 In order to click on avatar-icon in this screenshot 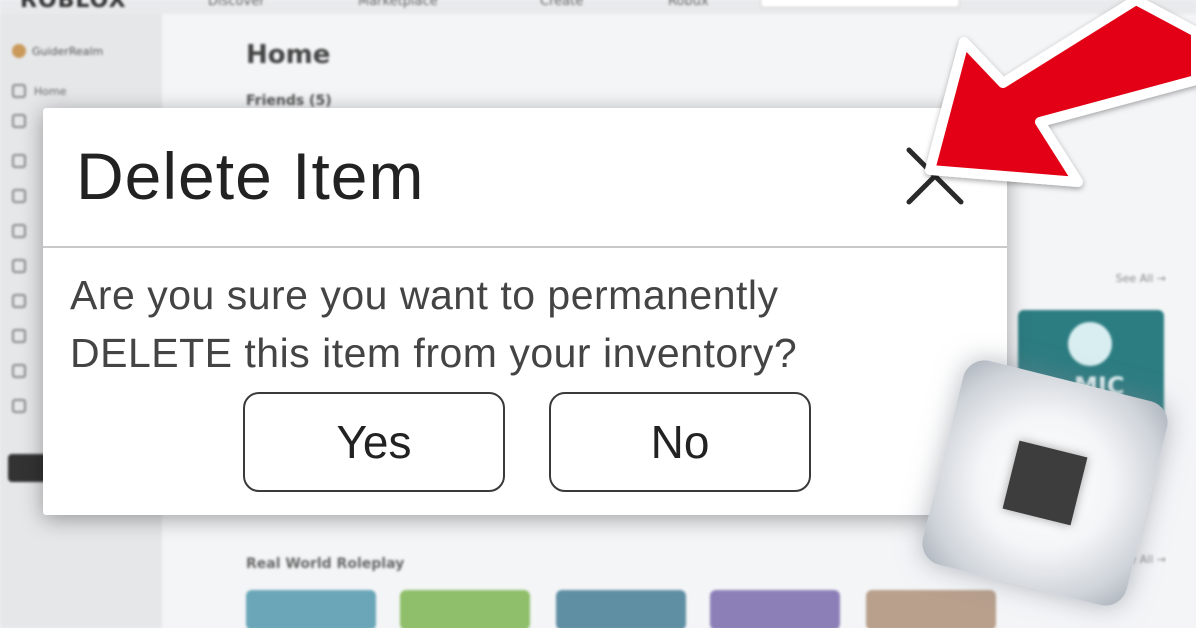, I will do `click(19, 231)`.